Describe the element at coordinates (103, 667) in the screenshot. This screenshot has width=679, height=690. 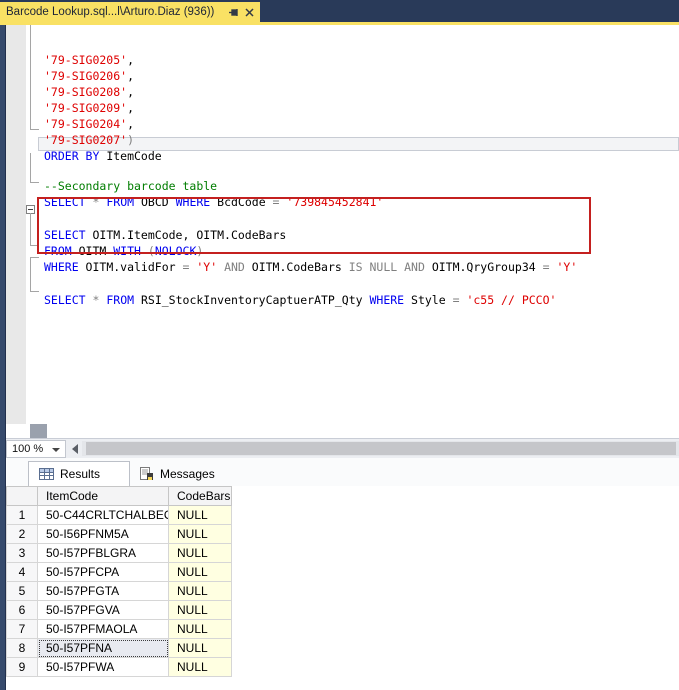
I see `cell-itemcode: 50-I57PFWA` at that location.